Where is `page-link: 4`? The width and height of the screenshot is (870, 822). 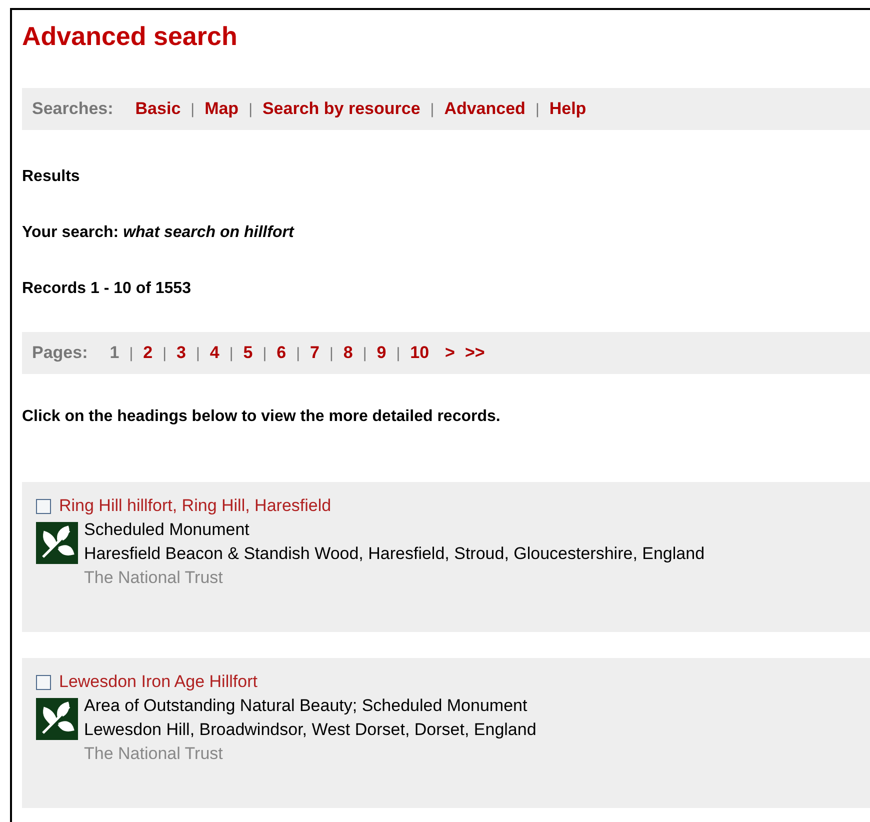 page-link: 4 is located at coordinates (215, 353).